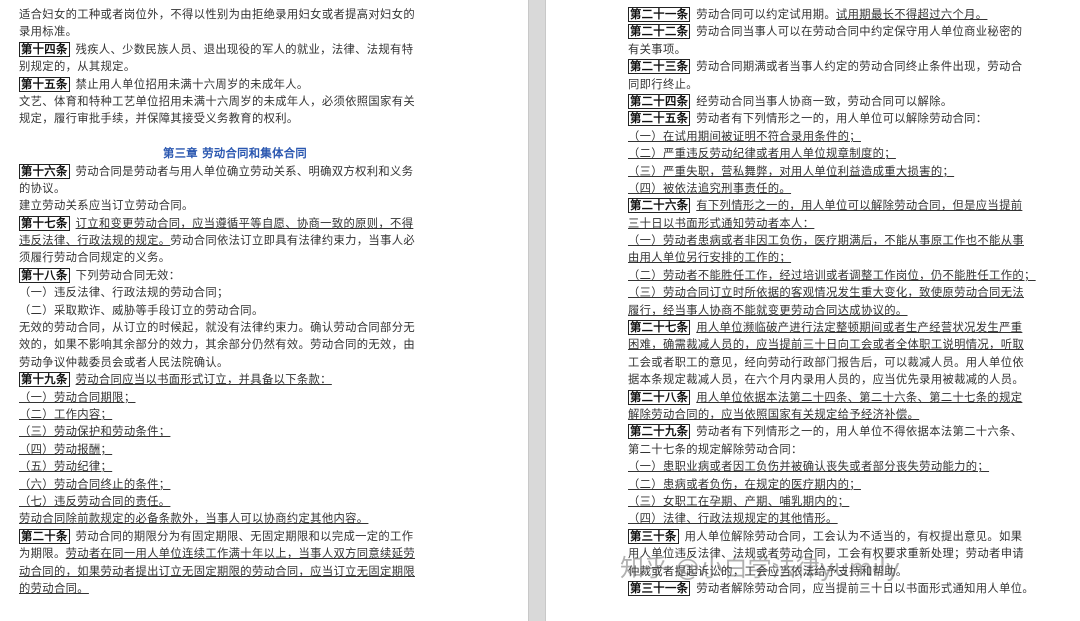  What do you see at coordinates (106, 206) in the screenshot?
I see `line-text: 建立劳动关系应当订立劳动合同。` at bounding box center [106, 206].